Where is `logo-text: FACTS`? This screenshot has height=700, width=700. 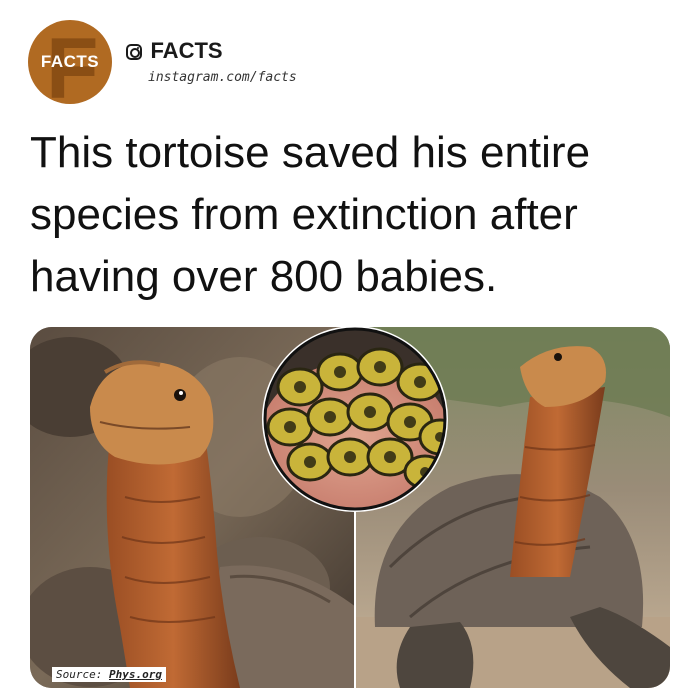
logo-text: FACTS is located at coordinates (70, 61).